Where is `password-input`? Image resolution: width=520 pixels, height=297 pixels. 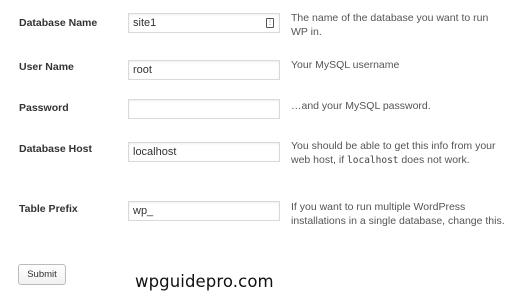
password-input is located at coordinates (204, 109).